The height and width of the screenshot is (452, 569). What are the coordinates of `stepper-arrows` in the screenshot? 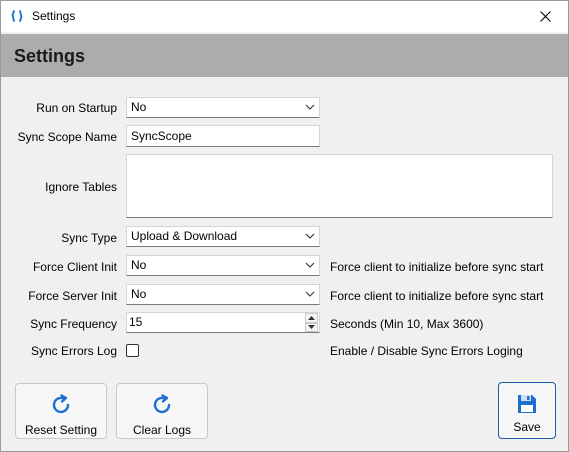 It's located at (311, 322).